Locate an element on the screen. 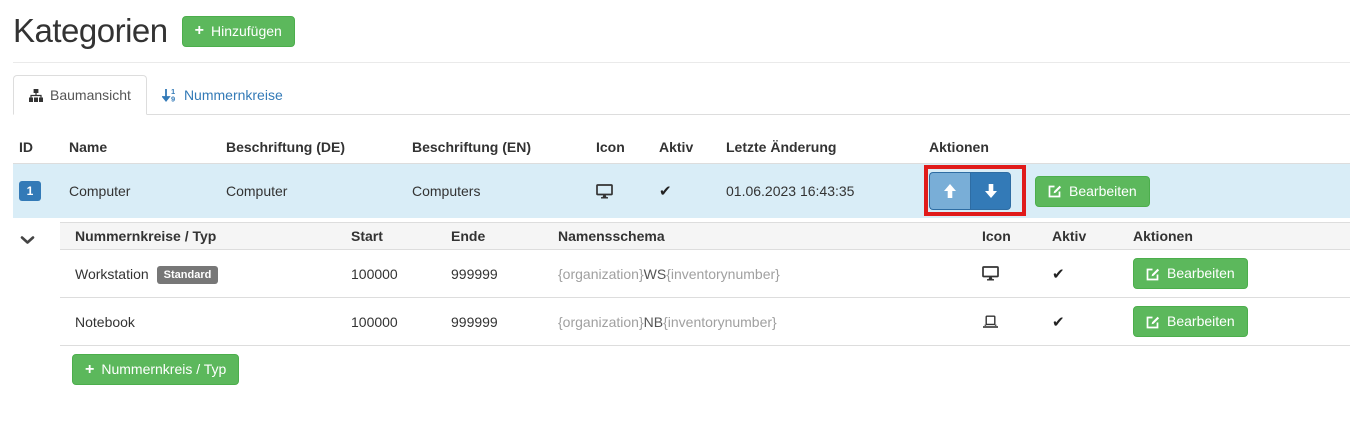 The height and width of the screenshot is (421, 1350). category-last-change: 01.06.2023 16:43:35 is located at coordinates (819, 190).